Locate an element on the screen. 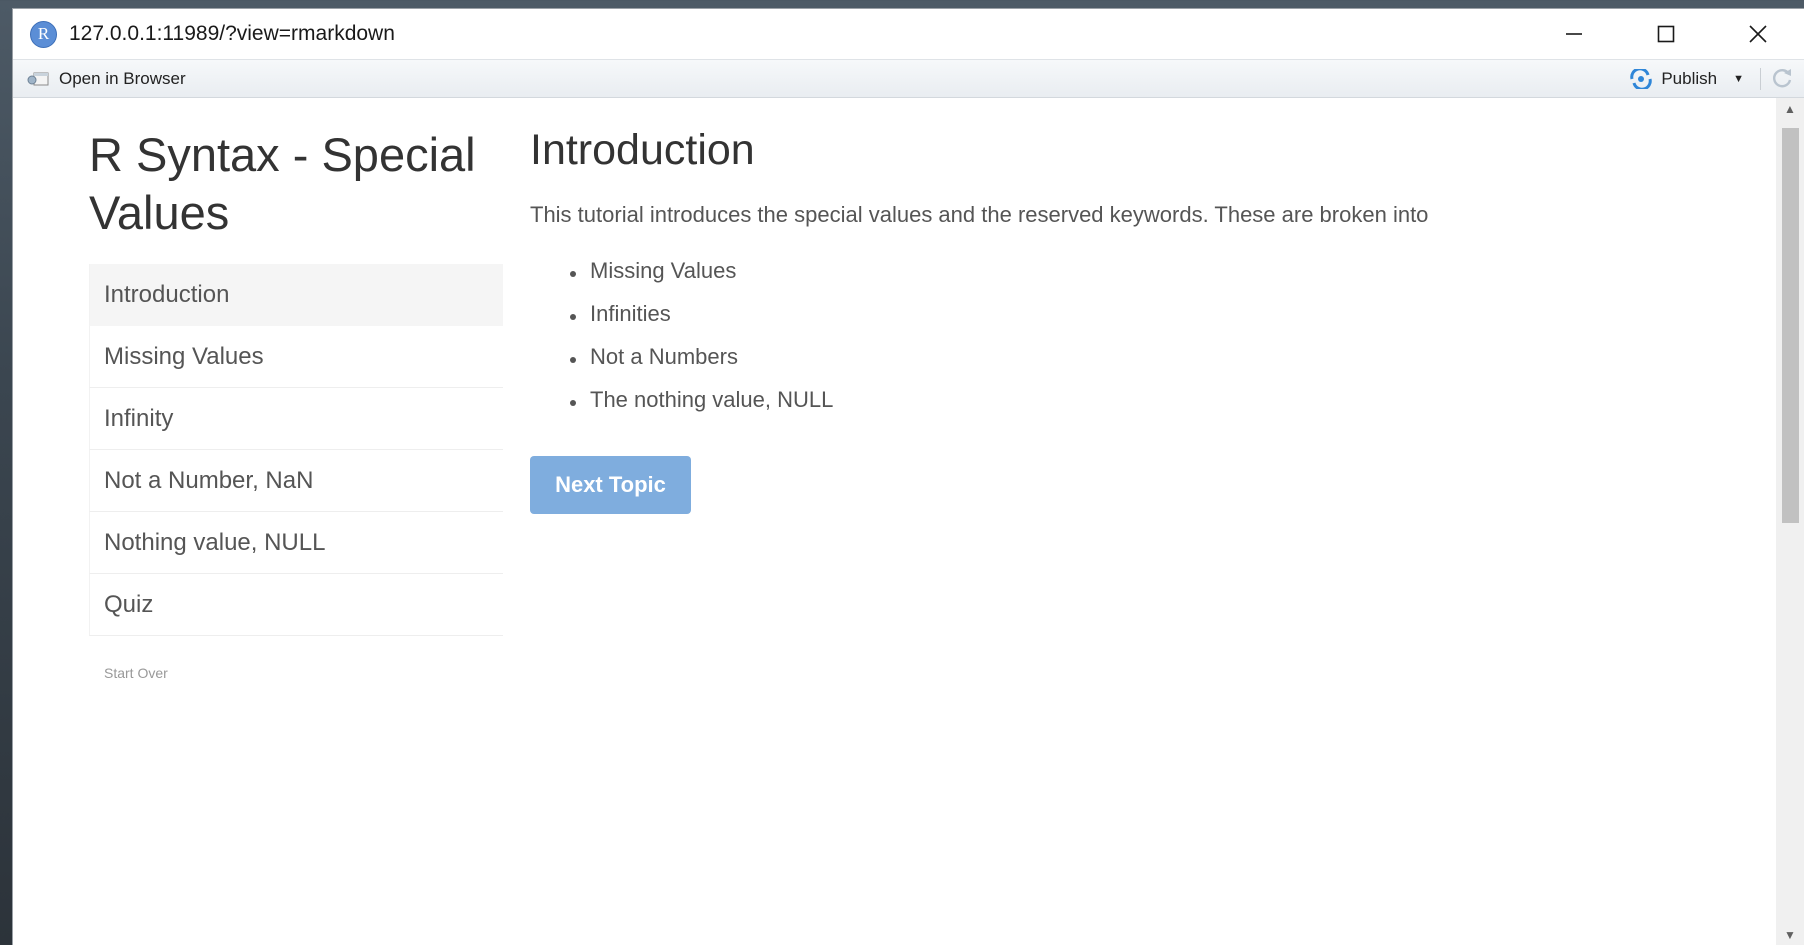 This screenshot has width=1804, height=945. toc-item-quiz: Quiz is located at coordinates (296, 605).